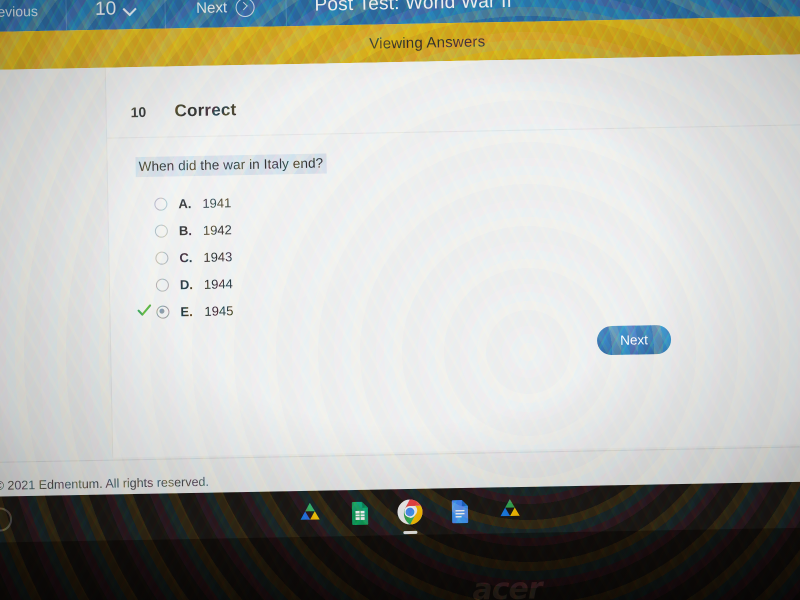 This screenshot has height=600, width=800. I want to click on radio-button-b, so click(161, 231).